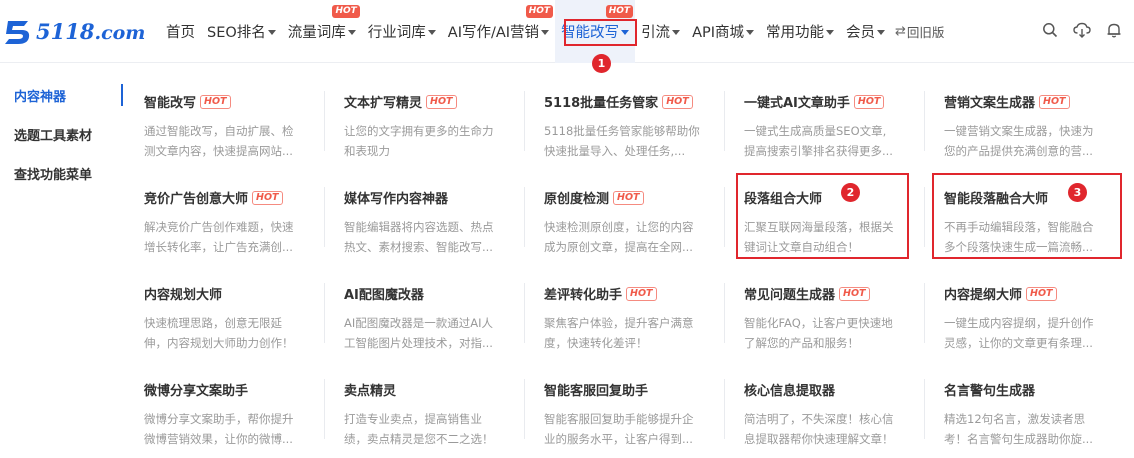 This screenshot has height=458, width=1134. Describe the element at coordinates (819, 439) in the screenshot. I see `tool-card-description-line: 息提取器帮你快速理解文章！` at that location.